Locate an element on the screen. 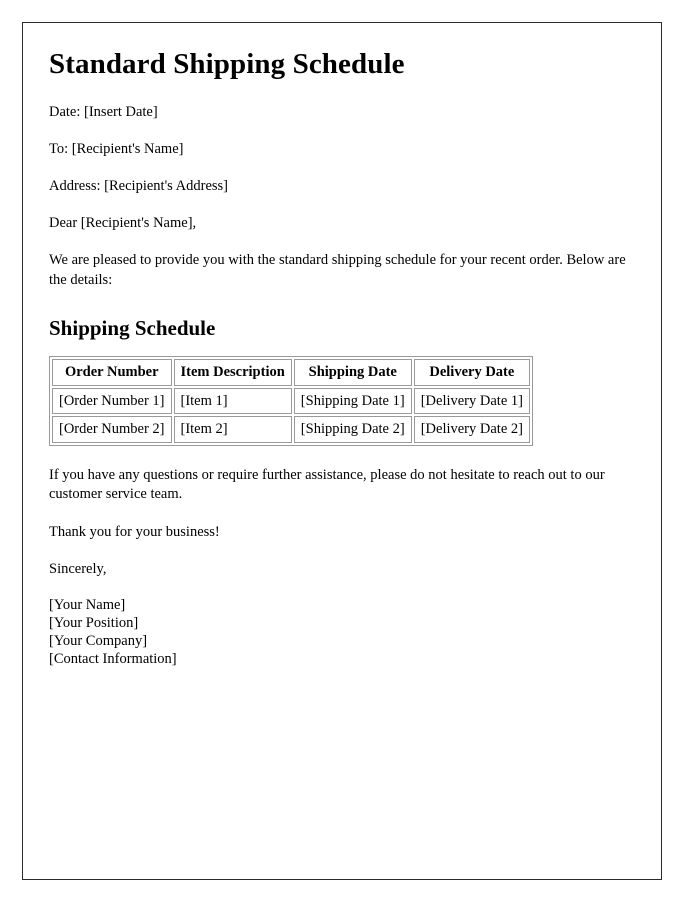  section-heading-shipping-schedule: Shipping Schedule is located at coordinates (132, 327).